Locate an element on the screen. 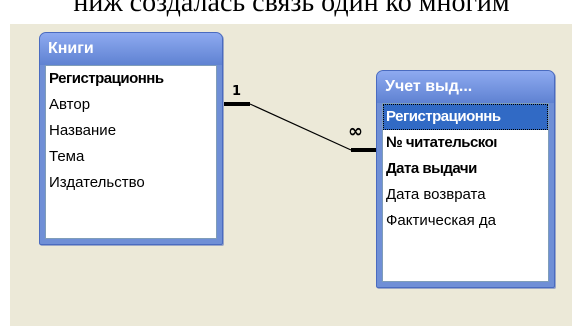  field-books-title: Название is located at coordinates (131, 131).